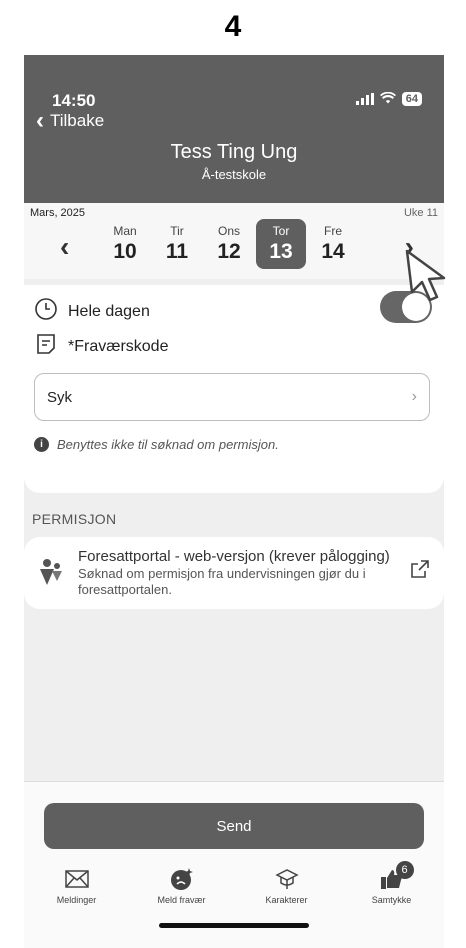 Image resolution: width=466 pixels, height=948 pixels. I want to click on absence-code-label: *Fraværskode, so click(118, 346).